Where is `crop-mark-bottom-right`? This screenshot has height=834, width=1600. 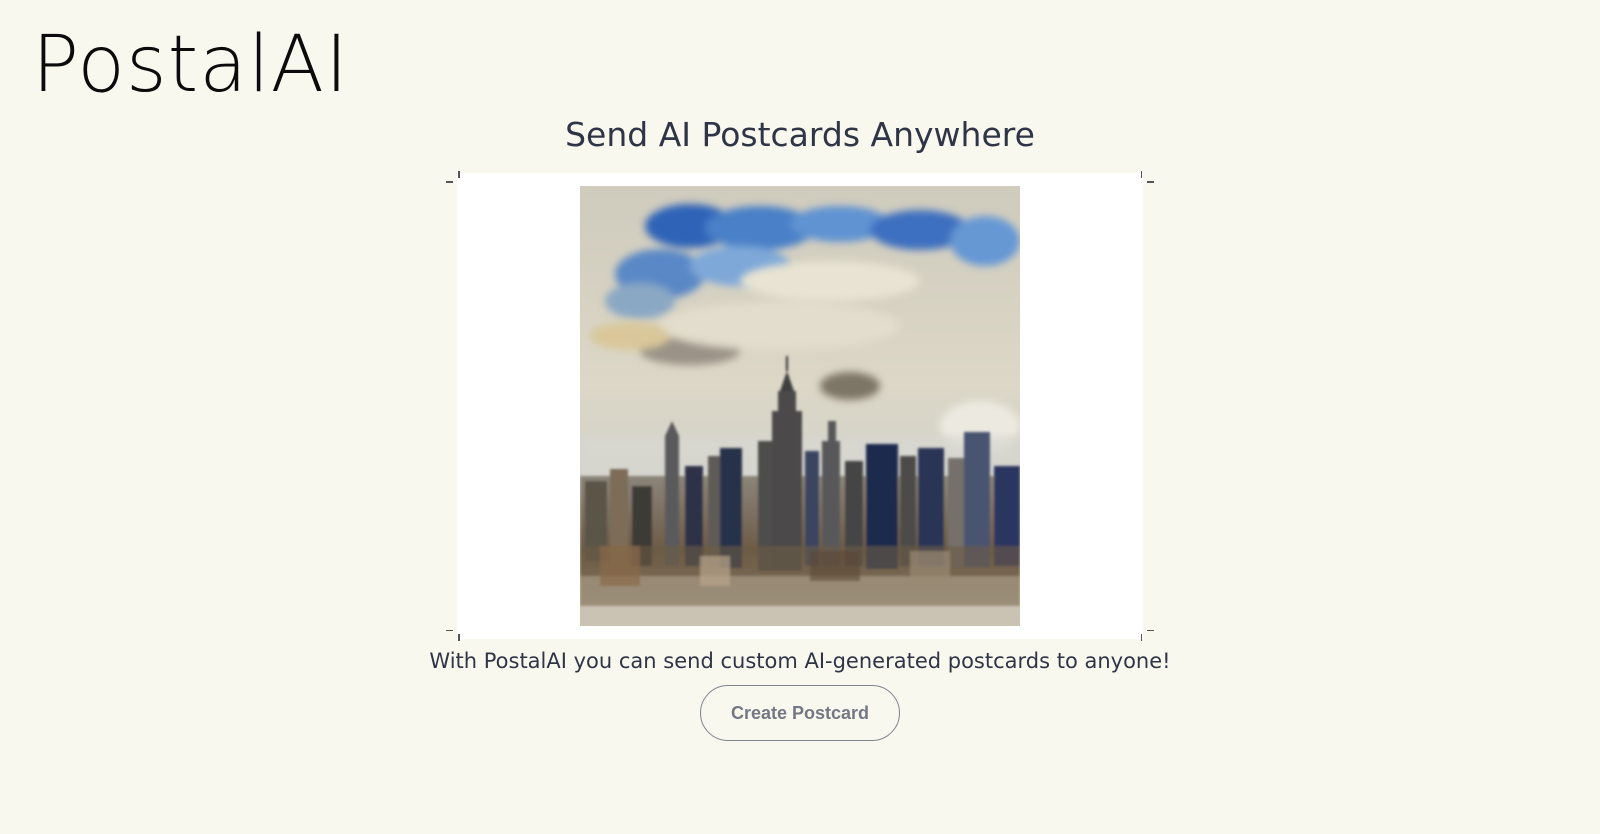
crop-mark-bottom-right is located at coordinates (1147, 634).